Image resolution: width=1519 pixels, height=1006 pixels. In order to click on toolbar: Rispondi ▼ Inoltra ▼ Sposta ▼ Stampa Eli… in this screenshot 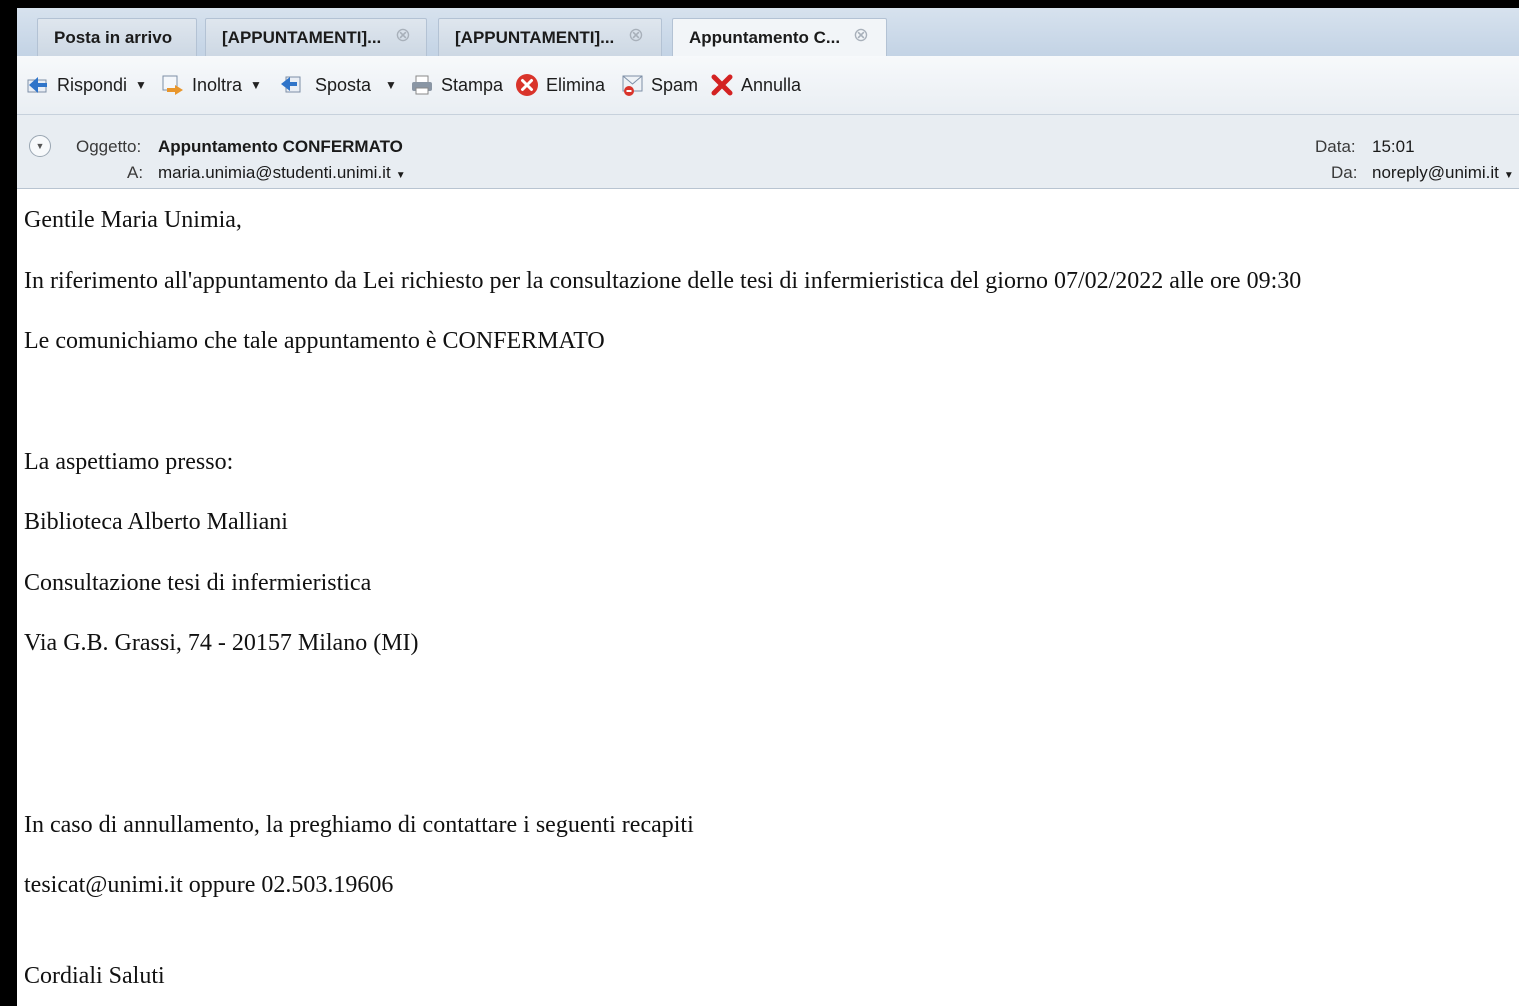, I will do `click(768, 85)`.